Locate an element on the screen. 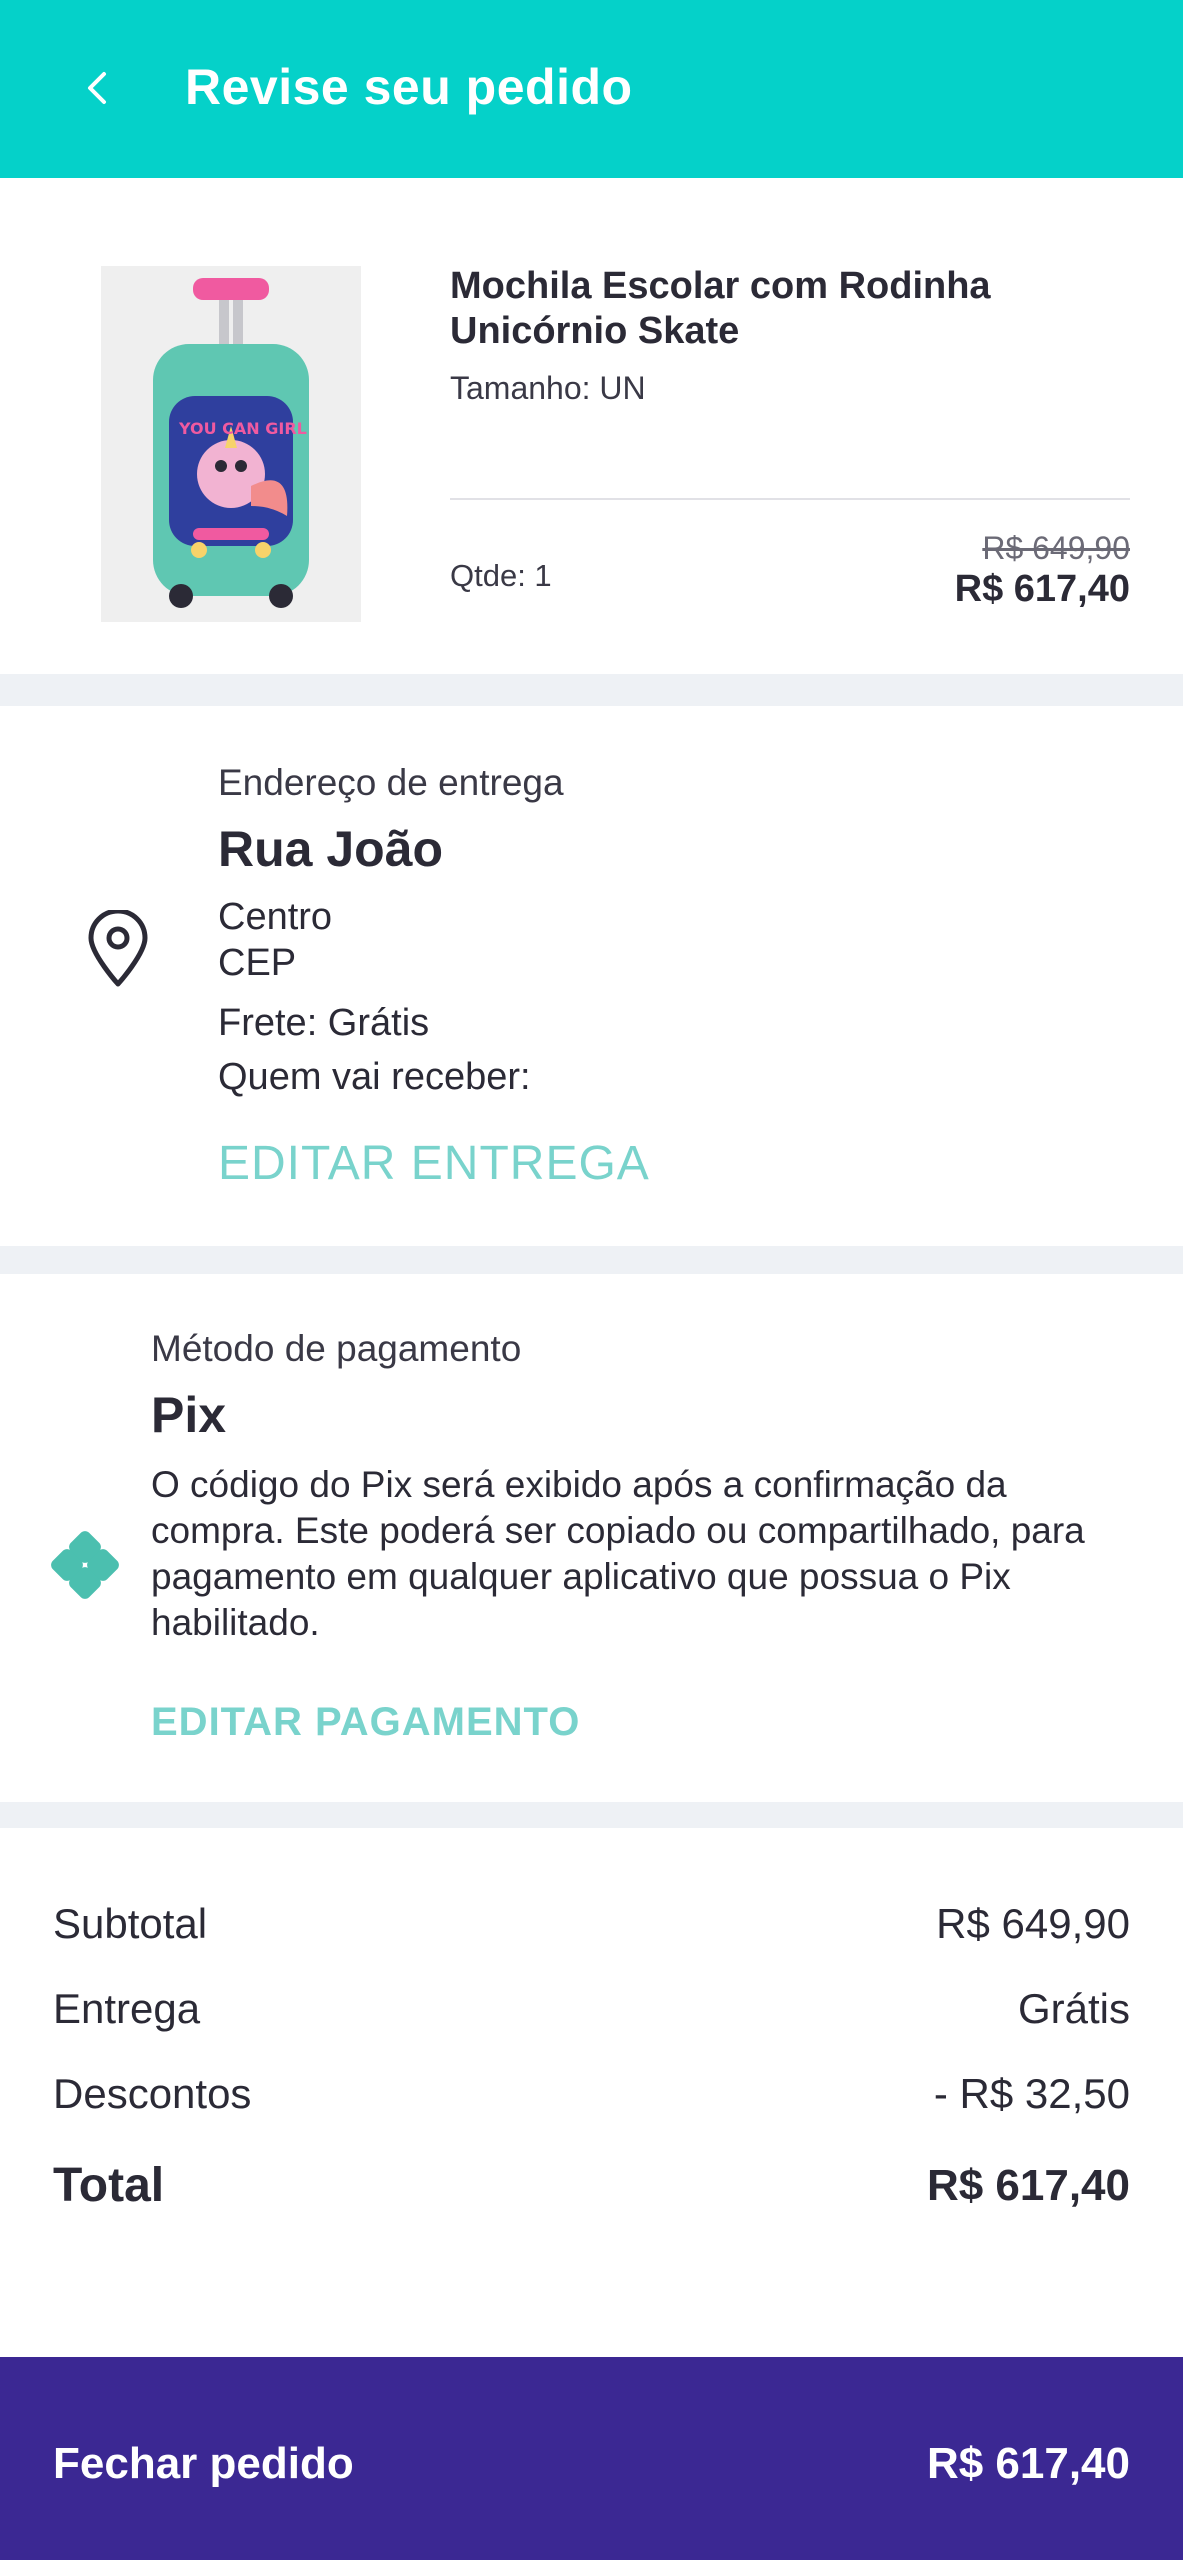 The width and height of the screenshot is (1183, 2560). product-old-price: R$ 649,90 is located at coordinates (1056, 548).